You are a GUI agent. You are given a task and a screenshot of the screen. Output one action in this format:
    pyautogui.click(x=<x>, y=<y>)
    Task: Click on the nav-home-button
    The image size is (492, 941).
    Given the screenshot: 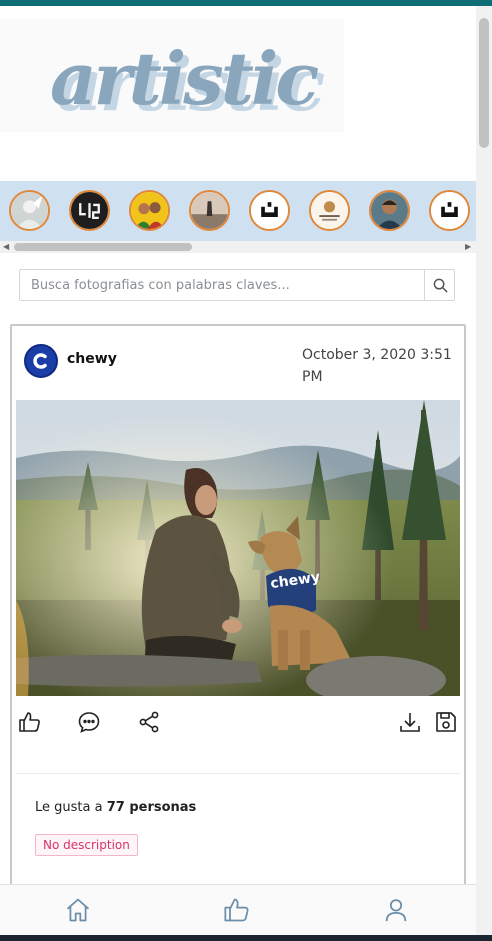 What is the action you would take?
    pyautogui.click(x=78, y=910)
    